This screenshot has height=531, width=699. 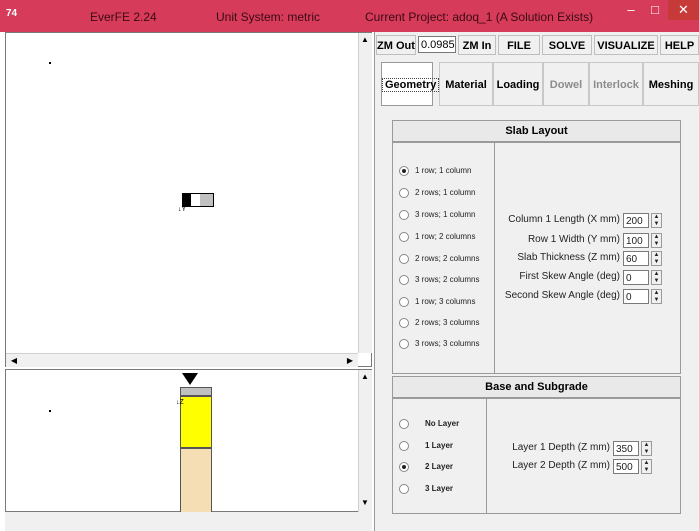 I want to click on layer2-section, so click(x=196, y=480).